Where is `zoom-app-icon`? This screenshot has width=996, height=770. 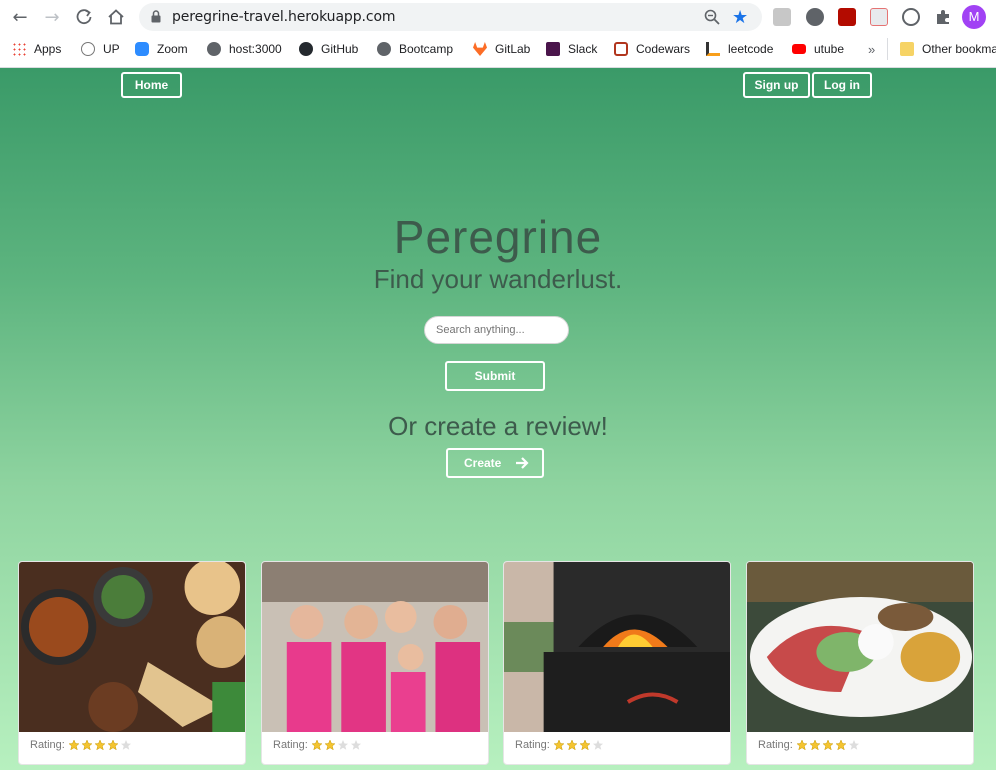
zoom-app-icon is located at coordinates (142, 49).